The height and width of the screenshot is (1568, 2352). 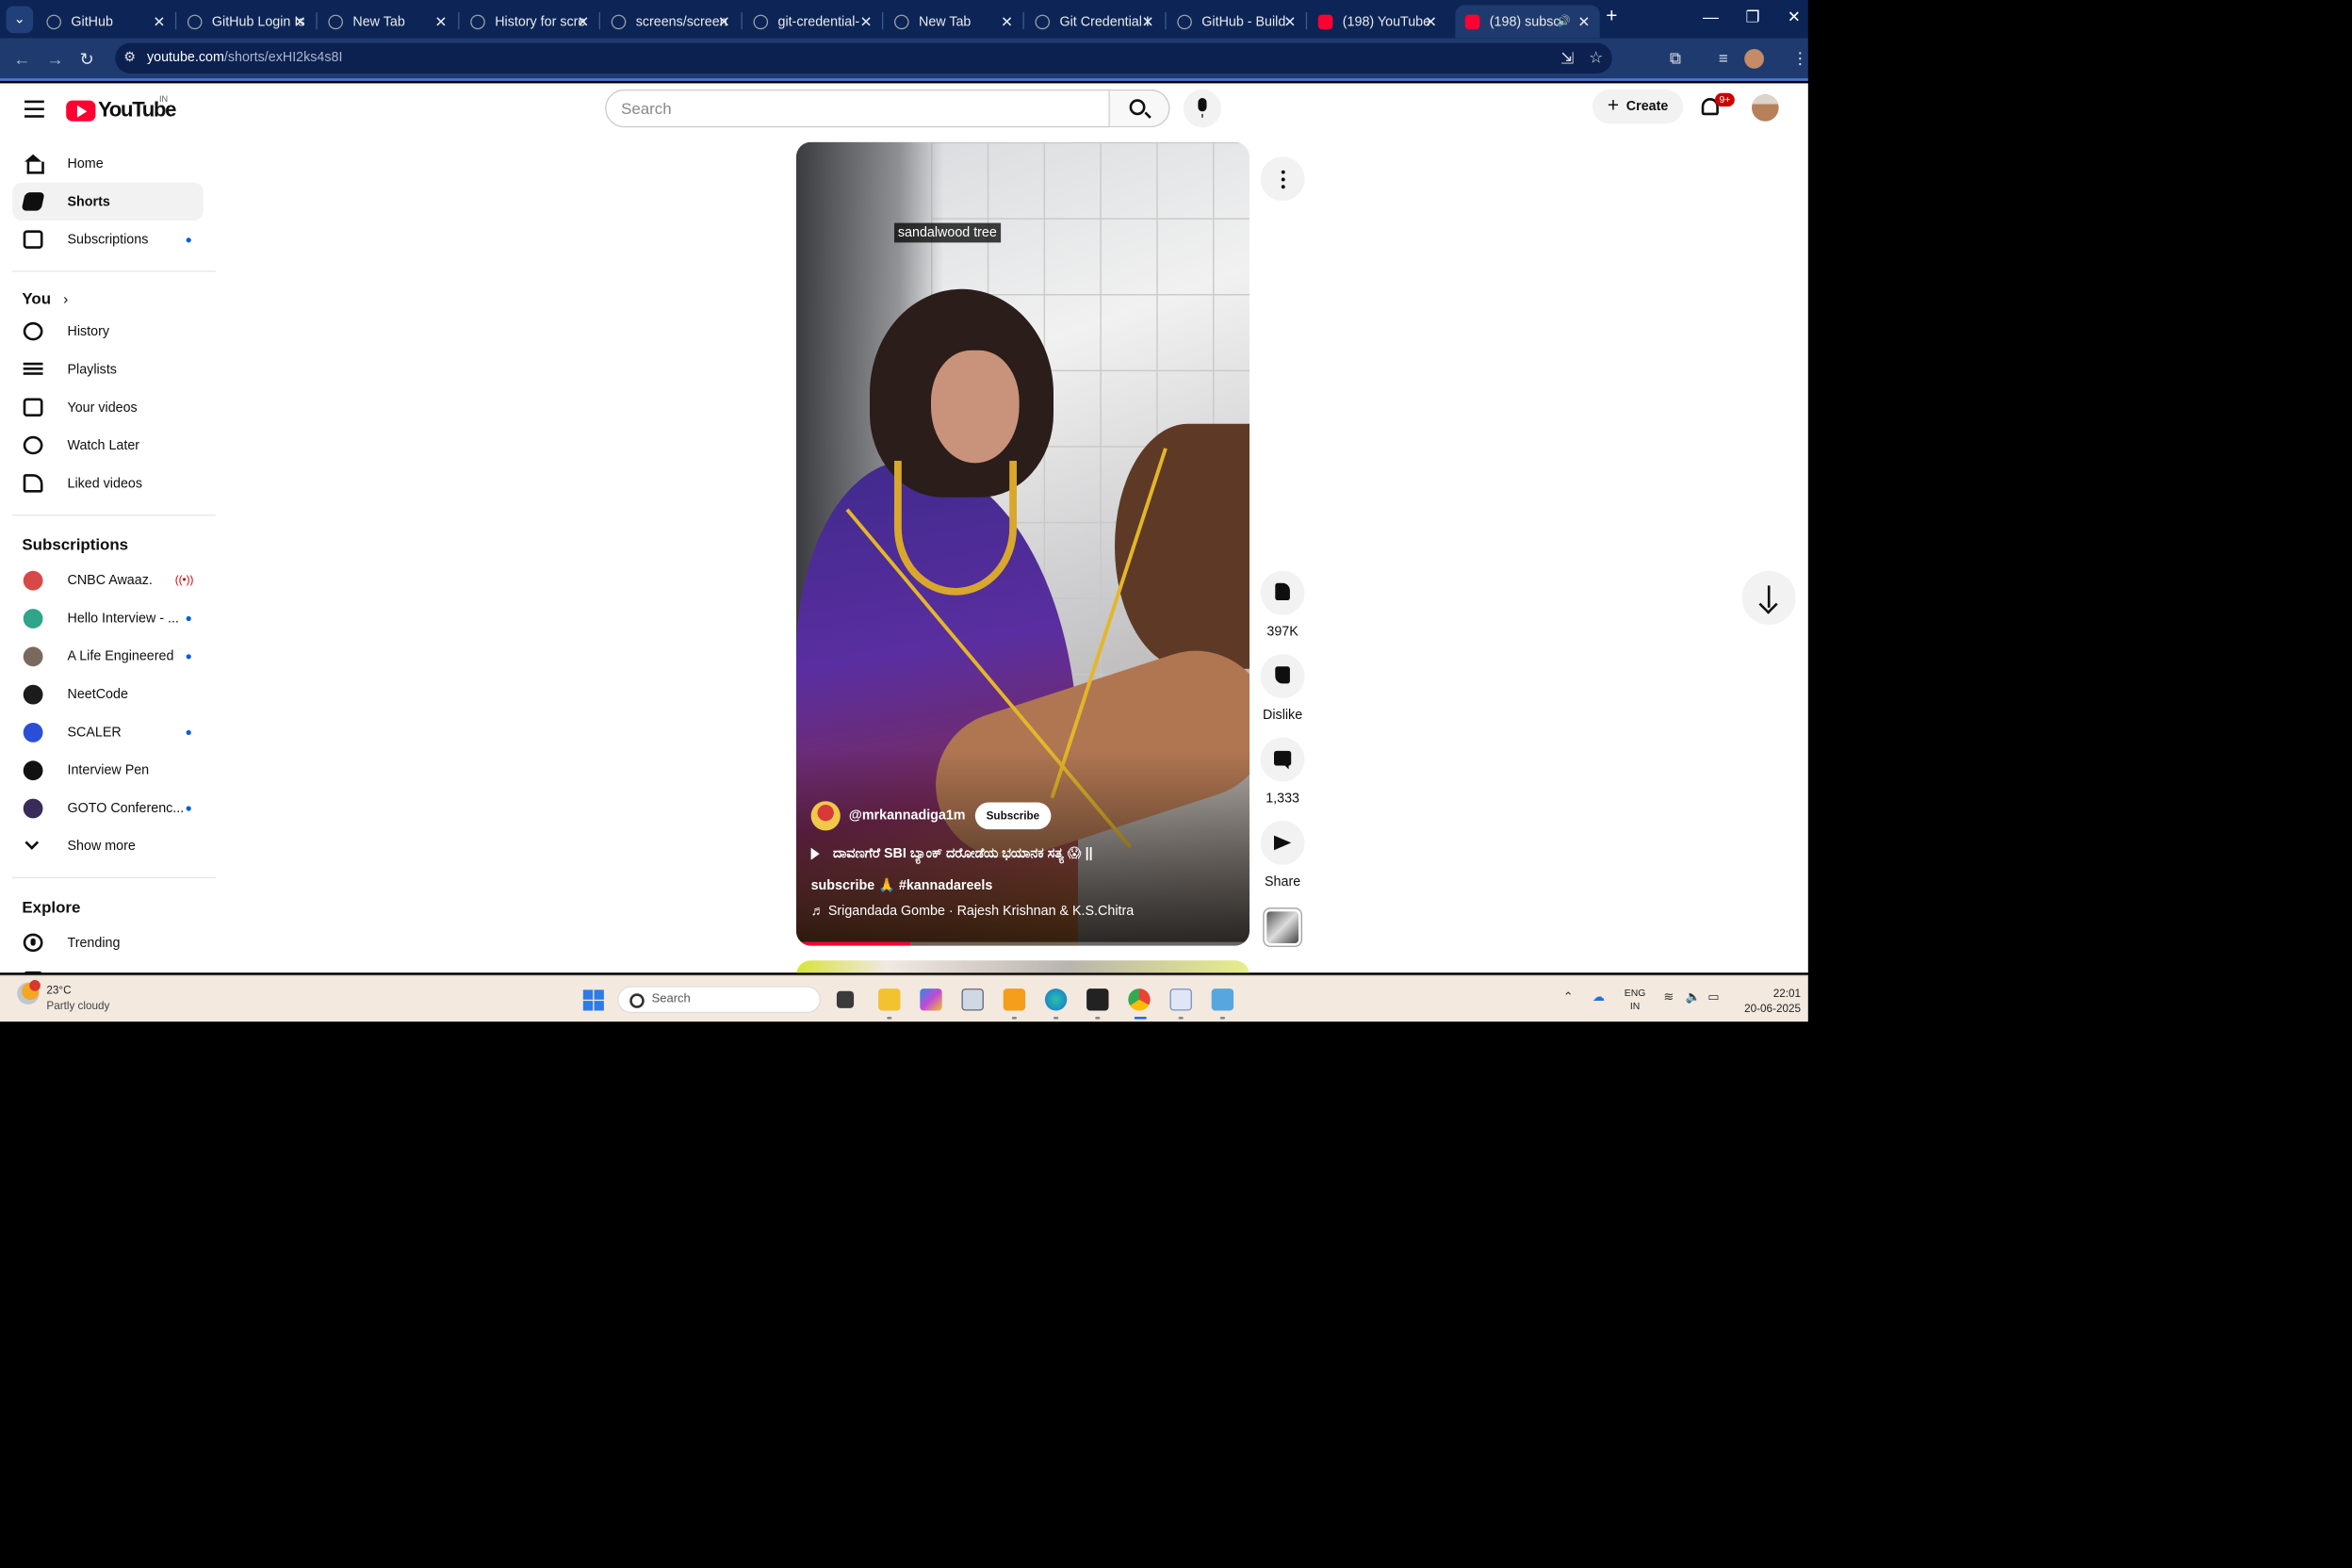 I want to click on sidebar-item-history: History, so click(x=108, y=332).